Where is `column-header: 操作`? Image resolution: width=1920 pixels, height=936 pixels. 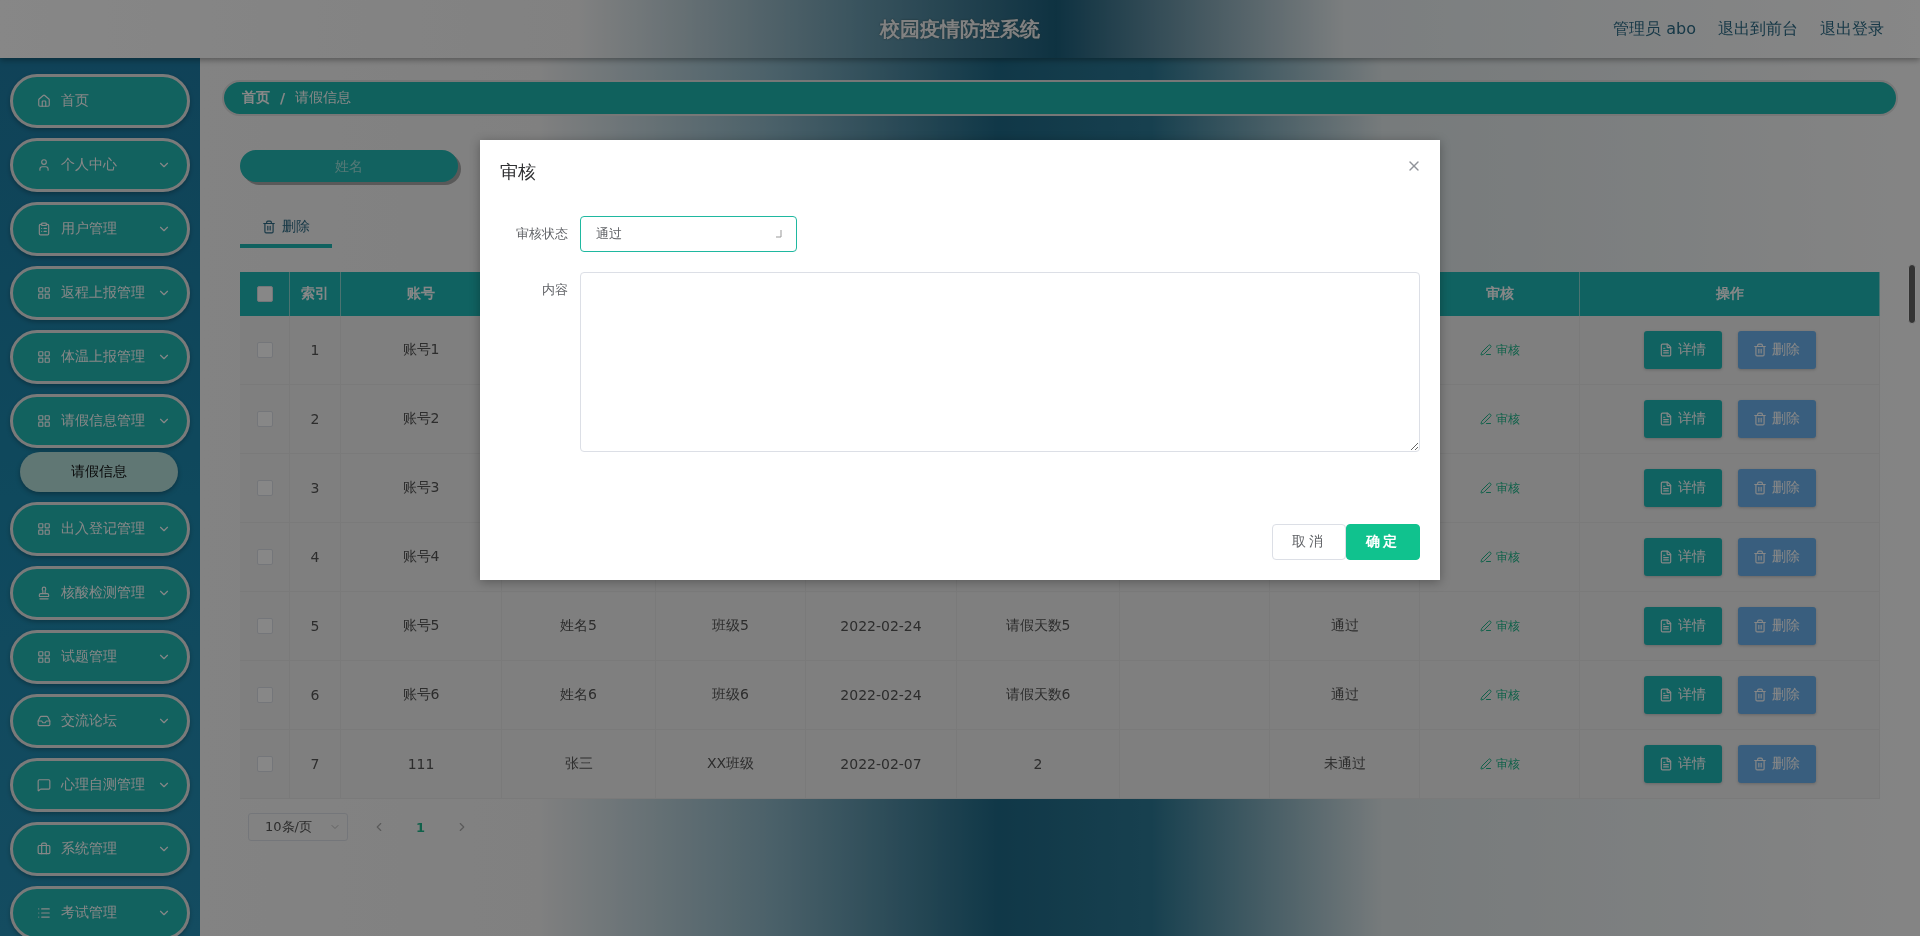 column-header: 操作 is located at coordinates (1729, 294).